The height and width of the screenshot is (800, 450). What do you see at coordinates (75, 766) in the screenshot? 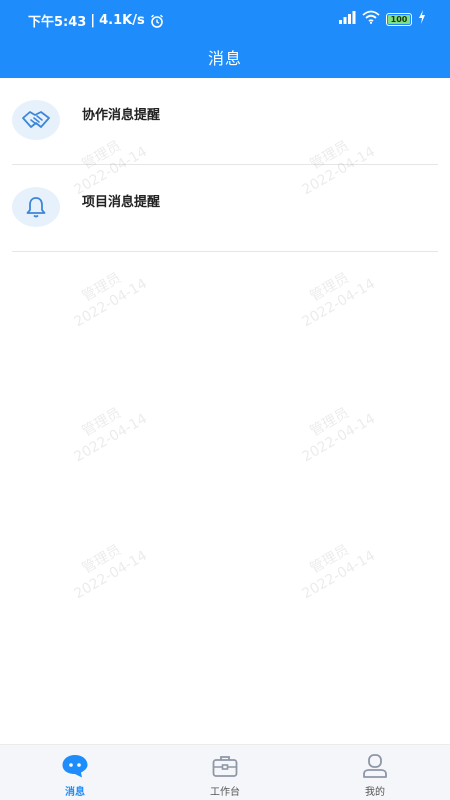
I see `chat-bubble-icon` at bounding box center [75, 766].